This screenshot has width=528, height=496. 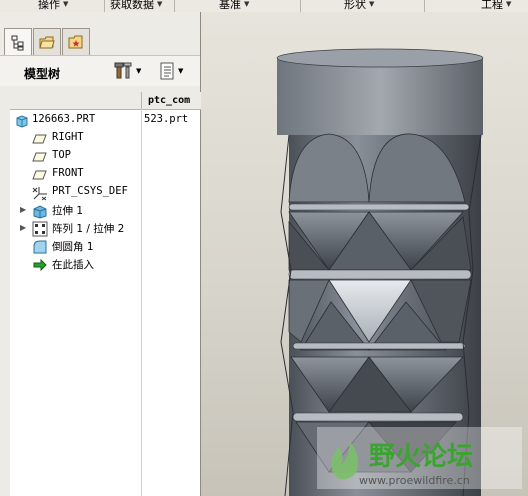 What do you see at coordinates (359, 5) in the screenshot?
I see `menu-shapes: 形状 ▼` at bounding box center [359, 5].